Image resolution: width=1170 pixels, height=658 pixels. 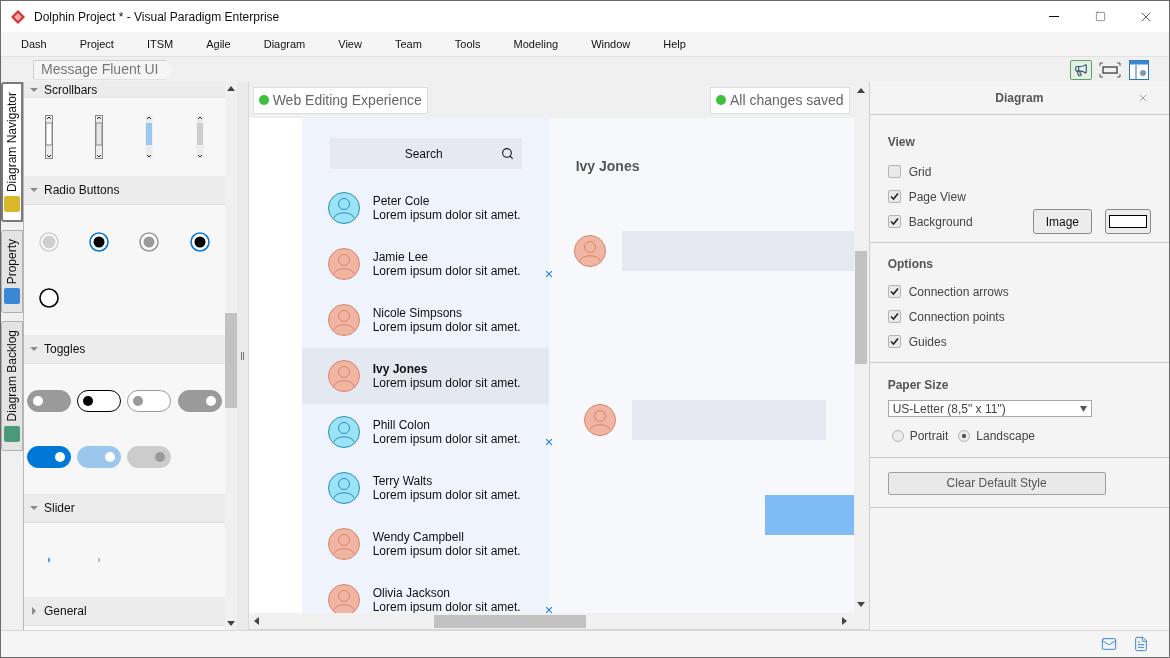 What do you see at coordinates (160, 44) in the screenshot?
I see `menu-item: ITSM` at bounding box center [160, 44].